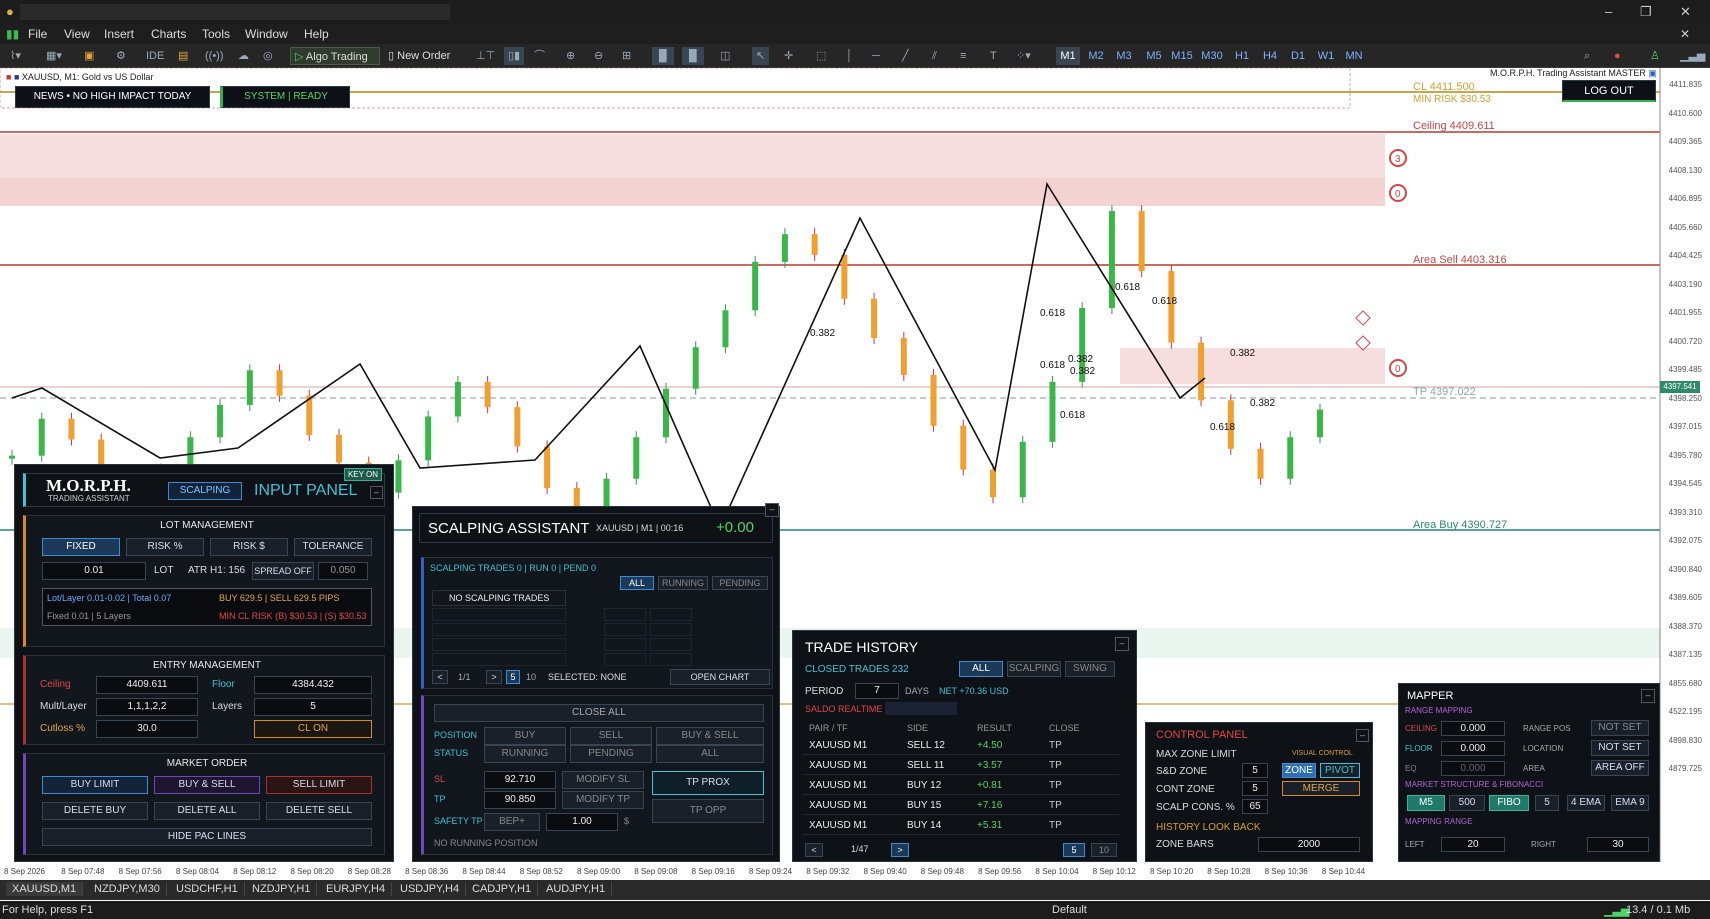 This screenshot has width=1710, height=919. What do you see at coordinates (343, 571) in the screenshot?
I see `spread-value-input: 0.050` at bounding box center [343, 571].